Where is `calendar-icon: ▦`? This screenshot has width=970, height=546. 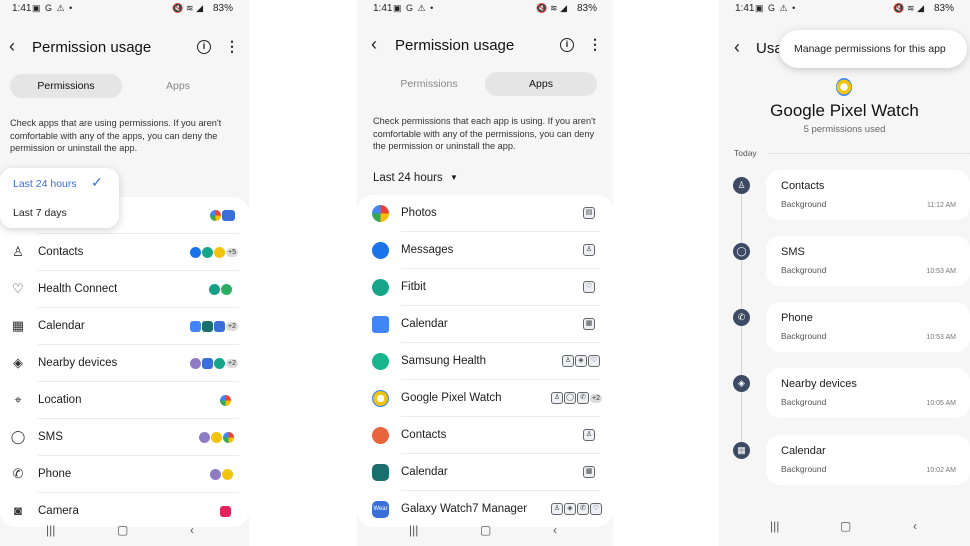
calendar-icon: ▦ is located at coordinates (18, 325).